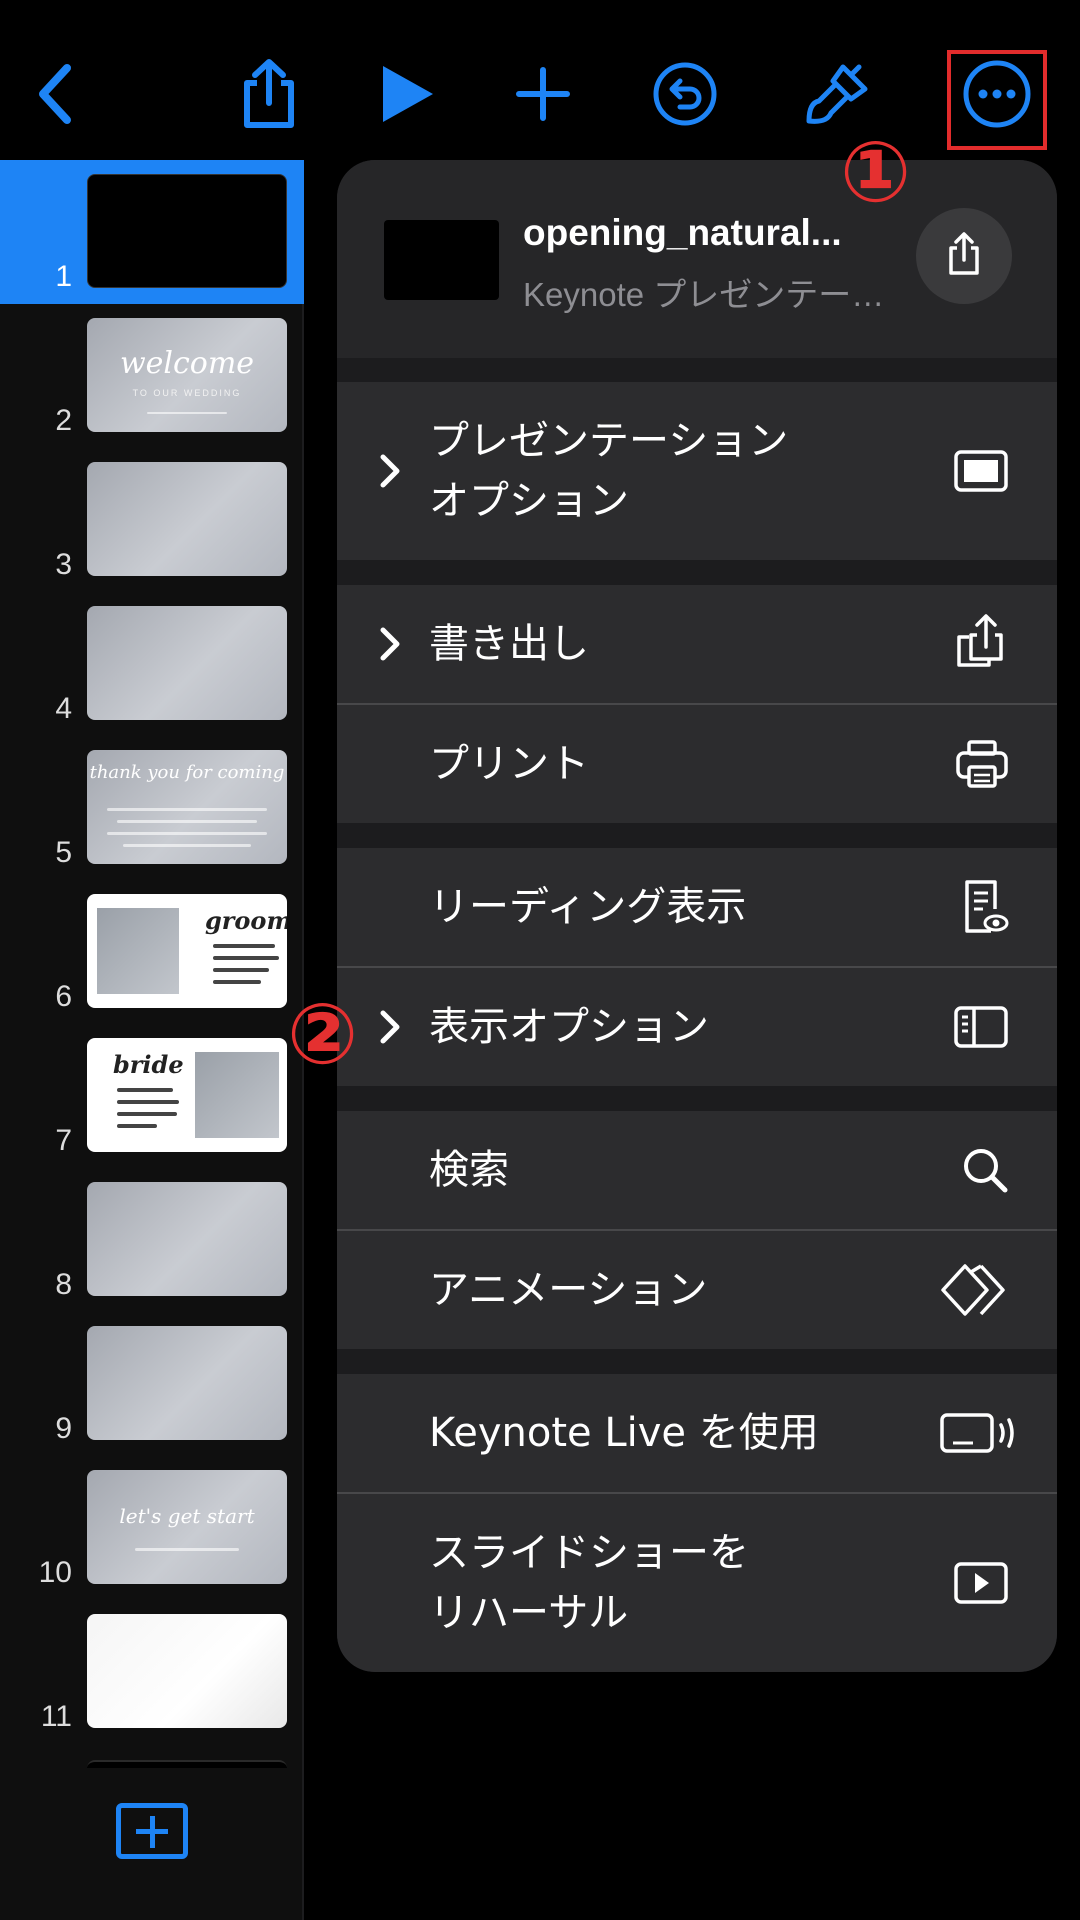 The width and height of the screenshot is (1080, 1920). I want to click on slide-caption: TO OUR WEDDING, so click(187, 393).